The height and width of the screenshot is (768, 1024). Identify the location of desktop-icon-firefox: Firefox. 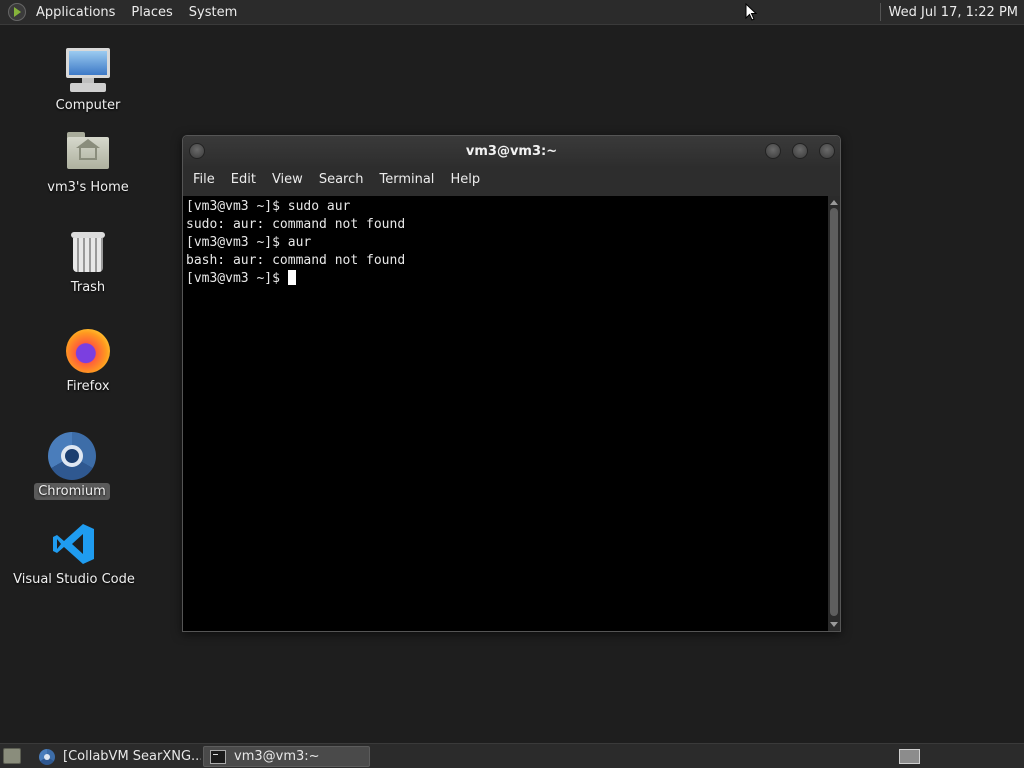
(88, 361).